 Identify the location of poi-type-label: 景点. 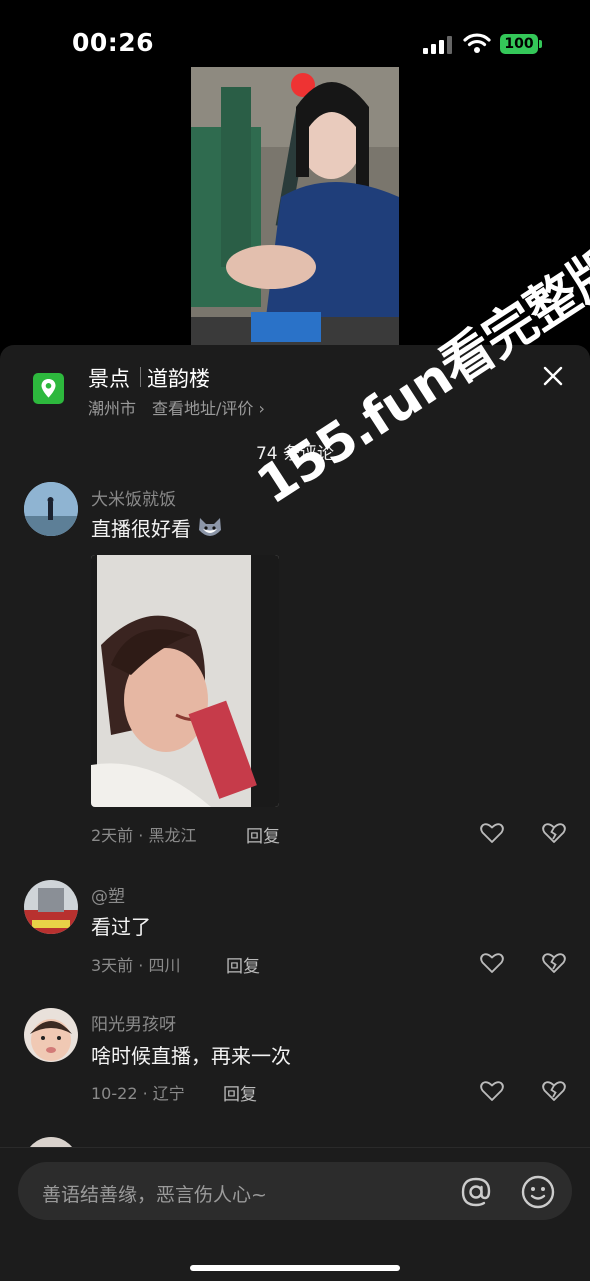
(109, 378).